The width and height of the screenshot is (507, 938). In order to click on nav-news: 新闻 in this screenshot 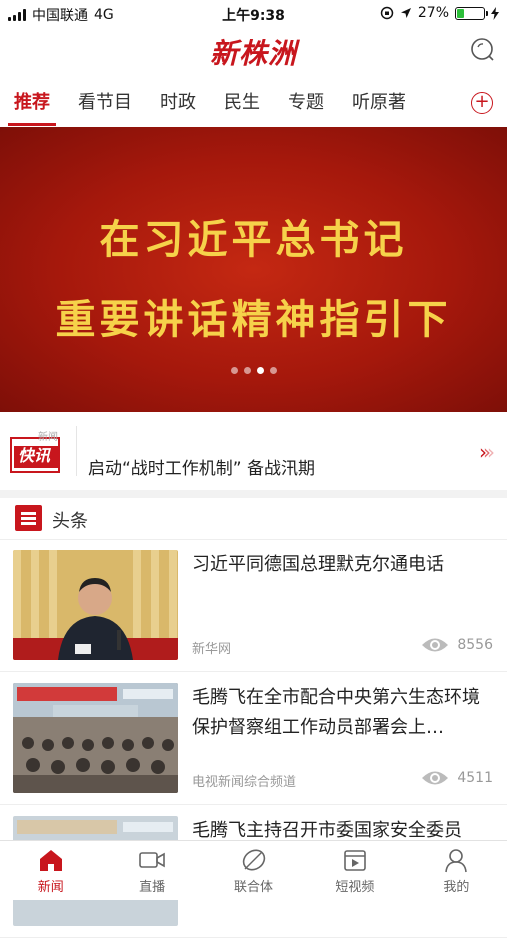, I will do `click(50, 870)`.